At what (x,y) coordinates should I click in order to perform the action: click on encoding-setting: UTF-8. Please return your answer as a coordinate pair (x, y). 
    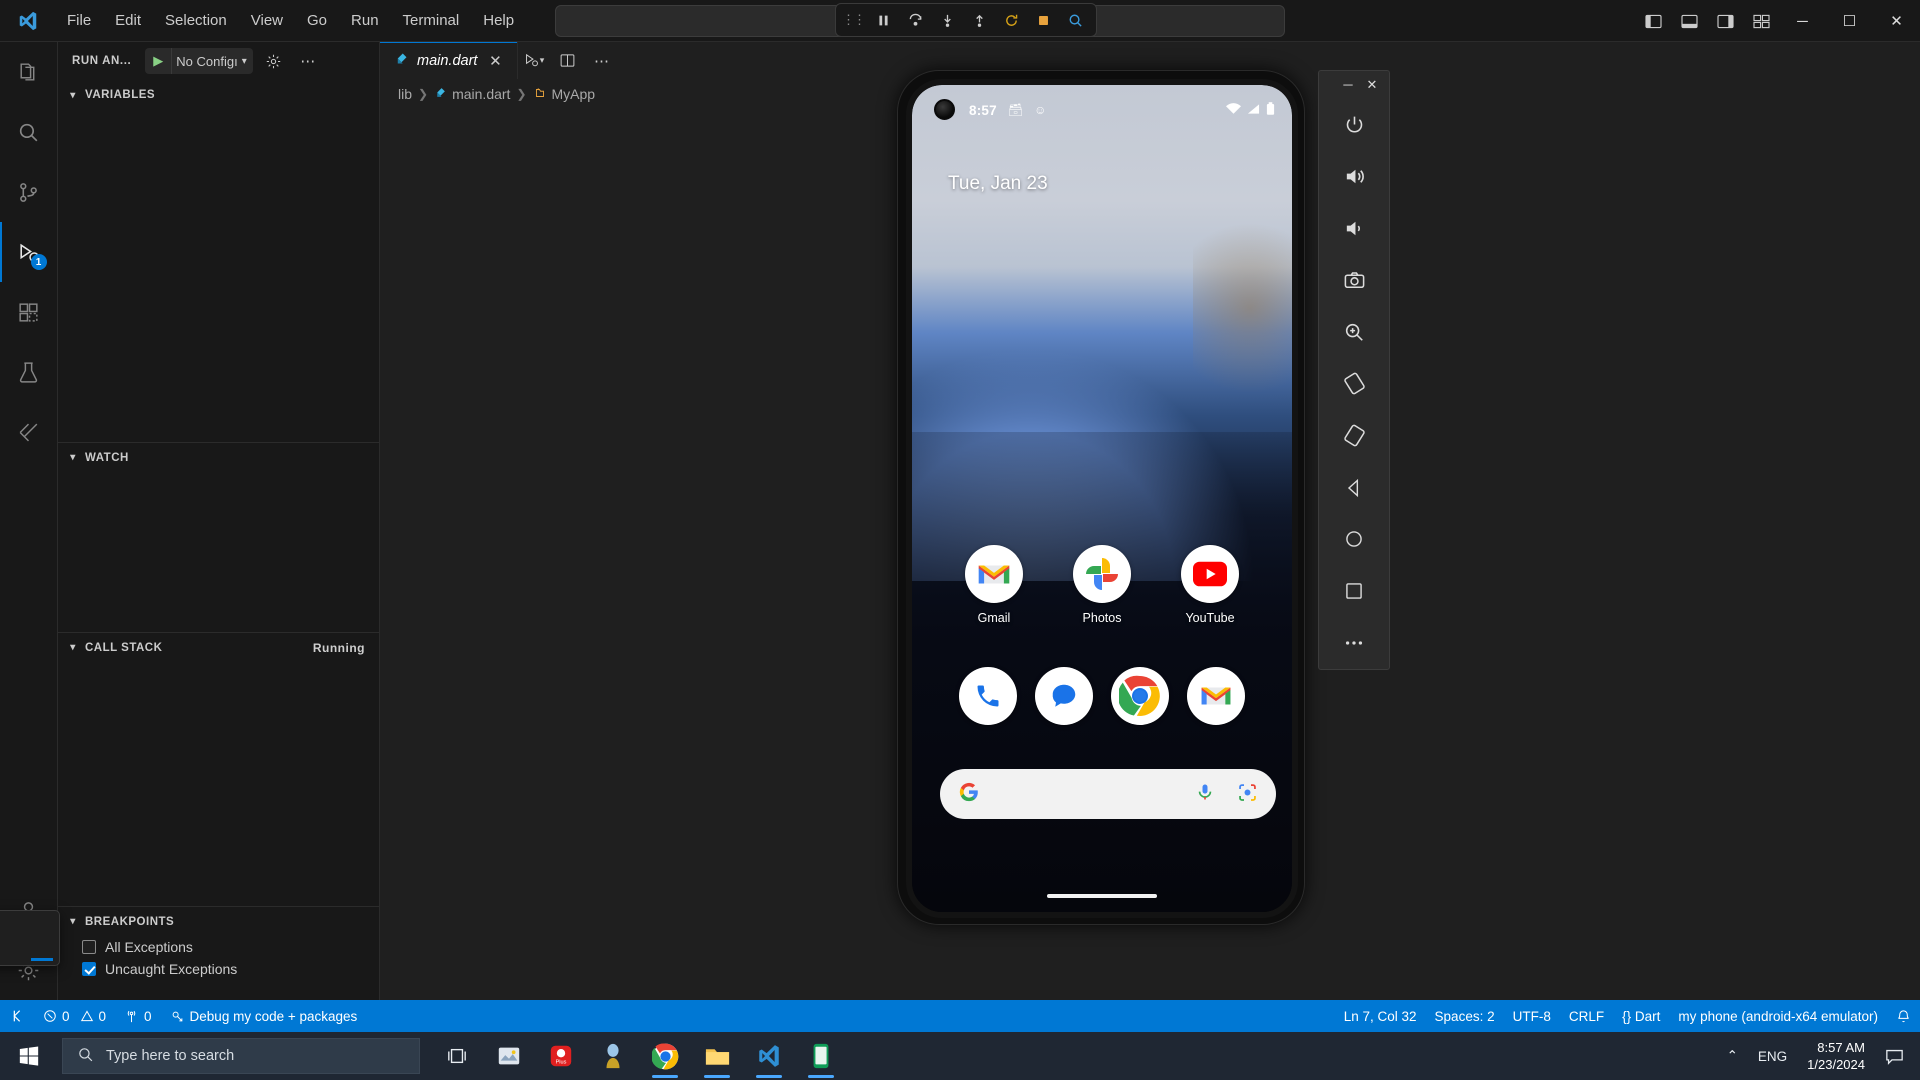
    Looking at the image, I should click on (1532, 1016).